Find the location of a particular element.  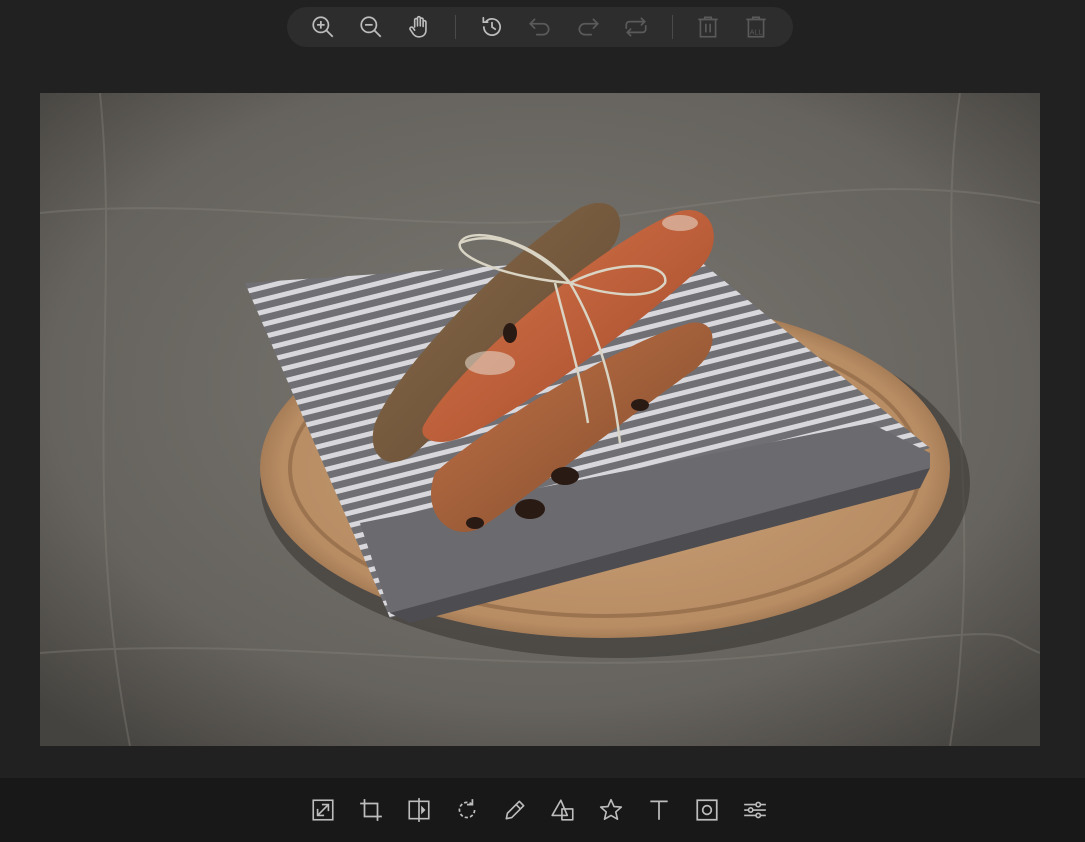

draw-button is located at coordinates (515, 810).